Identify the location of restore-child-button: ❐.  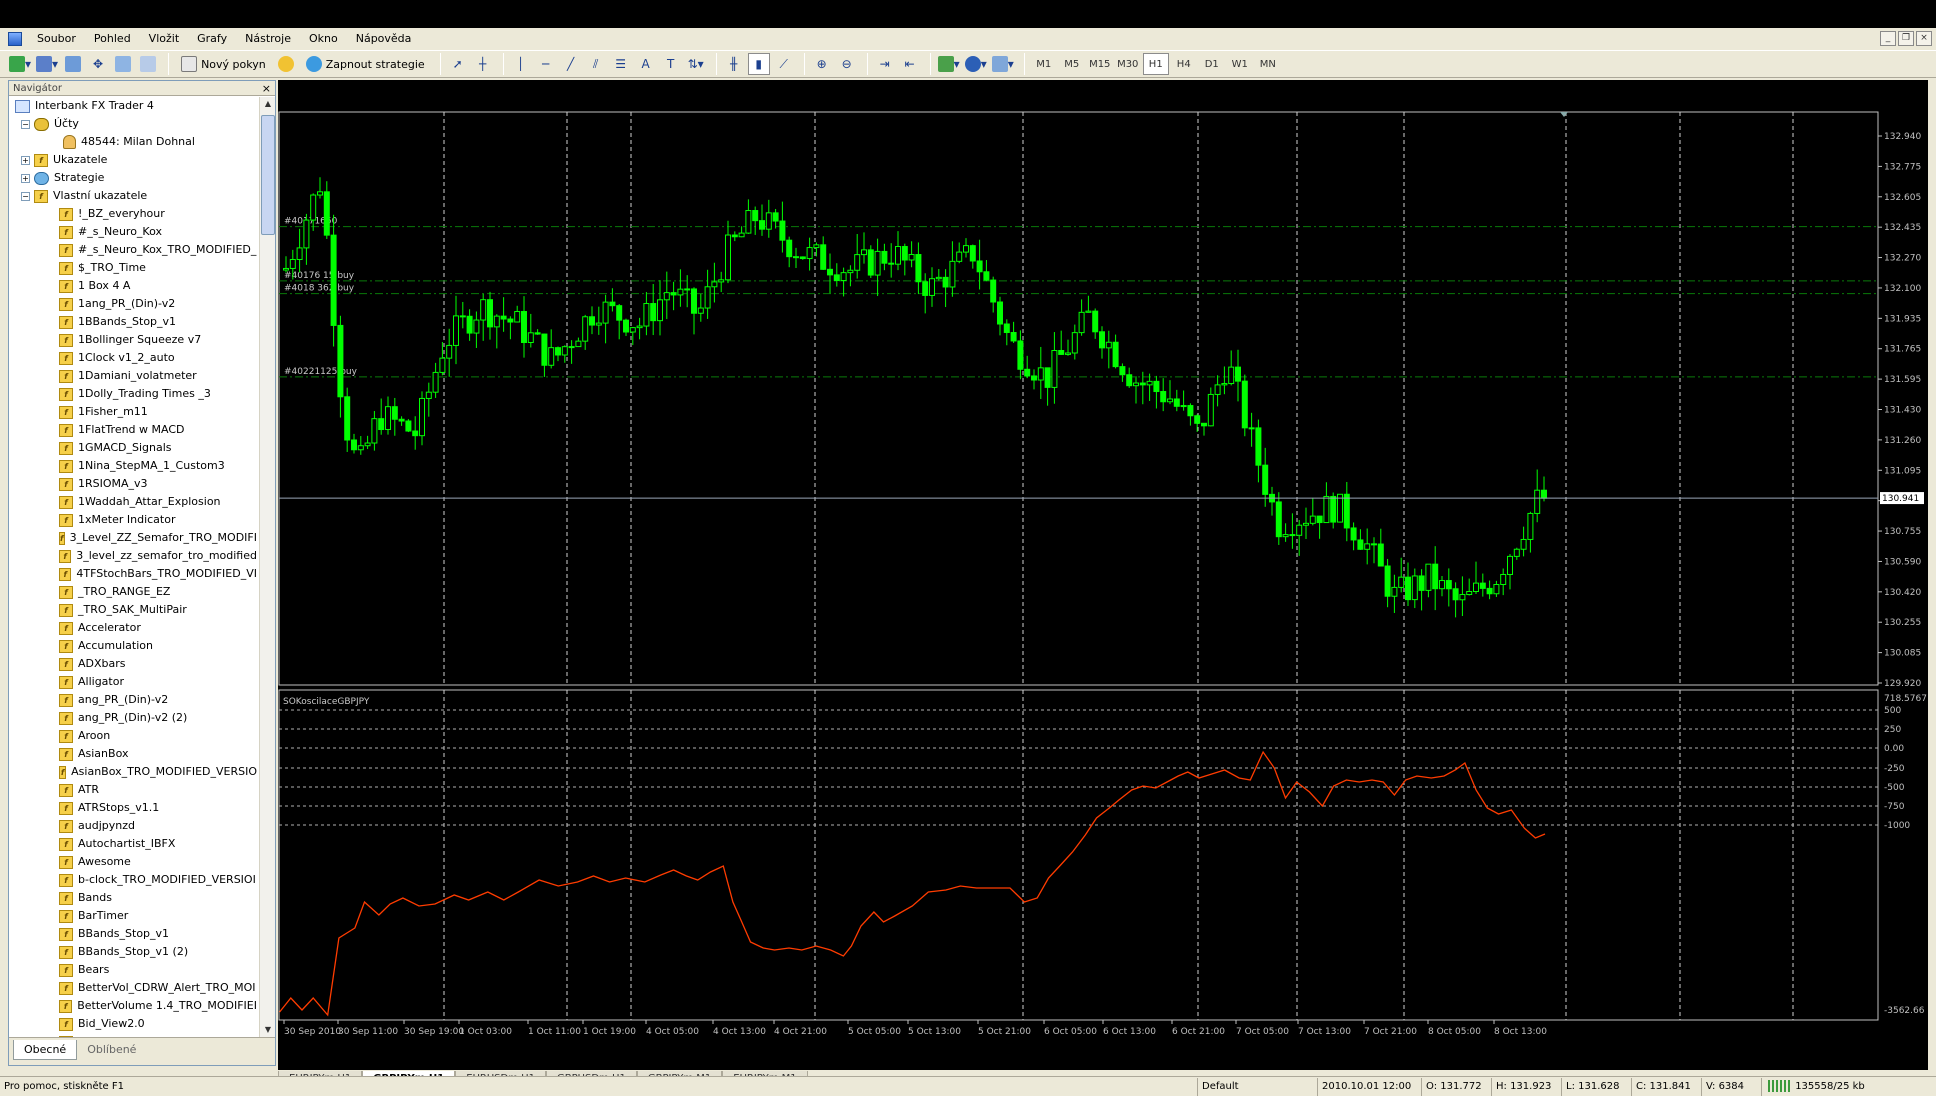
(1906, 38).